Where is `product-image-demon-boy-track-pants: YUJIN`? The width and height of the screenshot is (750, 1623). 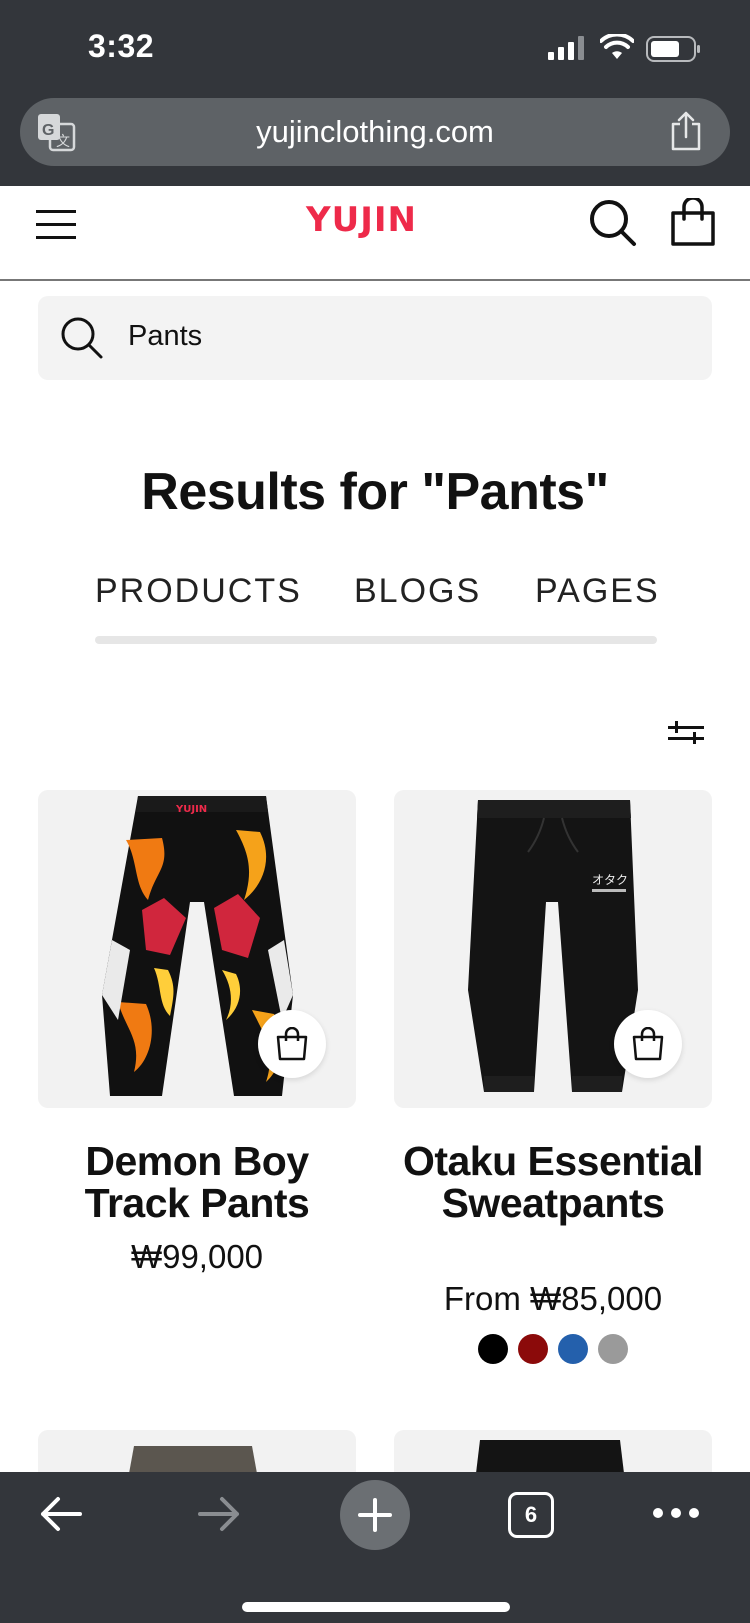
product-image-demon-boy-track-pants: YUJIN is located at coordinates (197, 949).